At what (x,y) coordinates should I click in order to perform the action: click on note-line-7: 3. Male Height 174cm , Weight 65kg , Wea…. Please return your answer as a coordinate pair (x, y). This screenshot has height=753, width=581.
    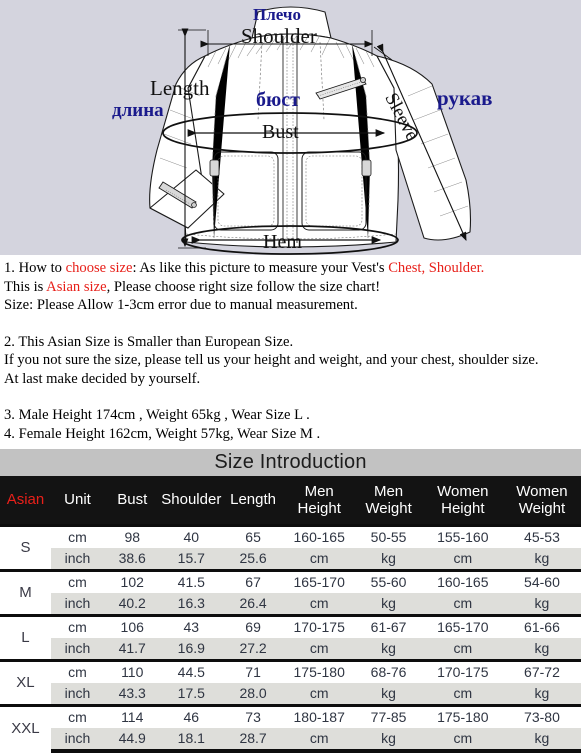
    Looking at the image, I should click on (157, 415).